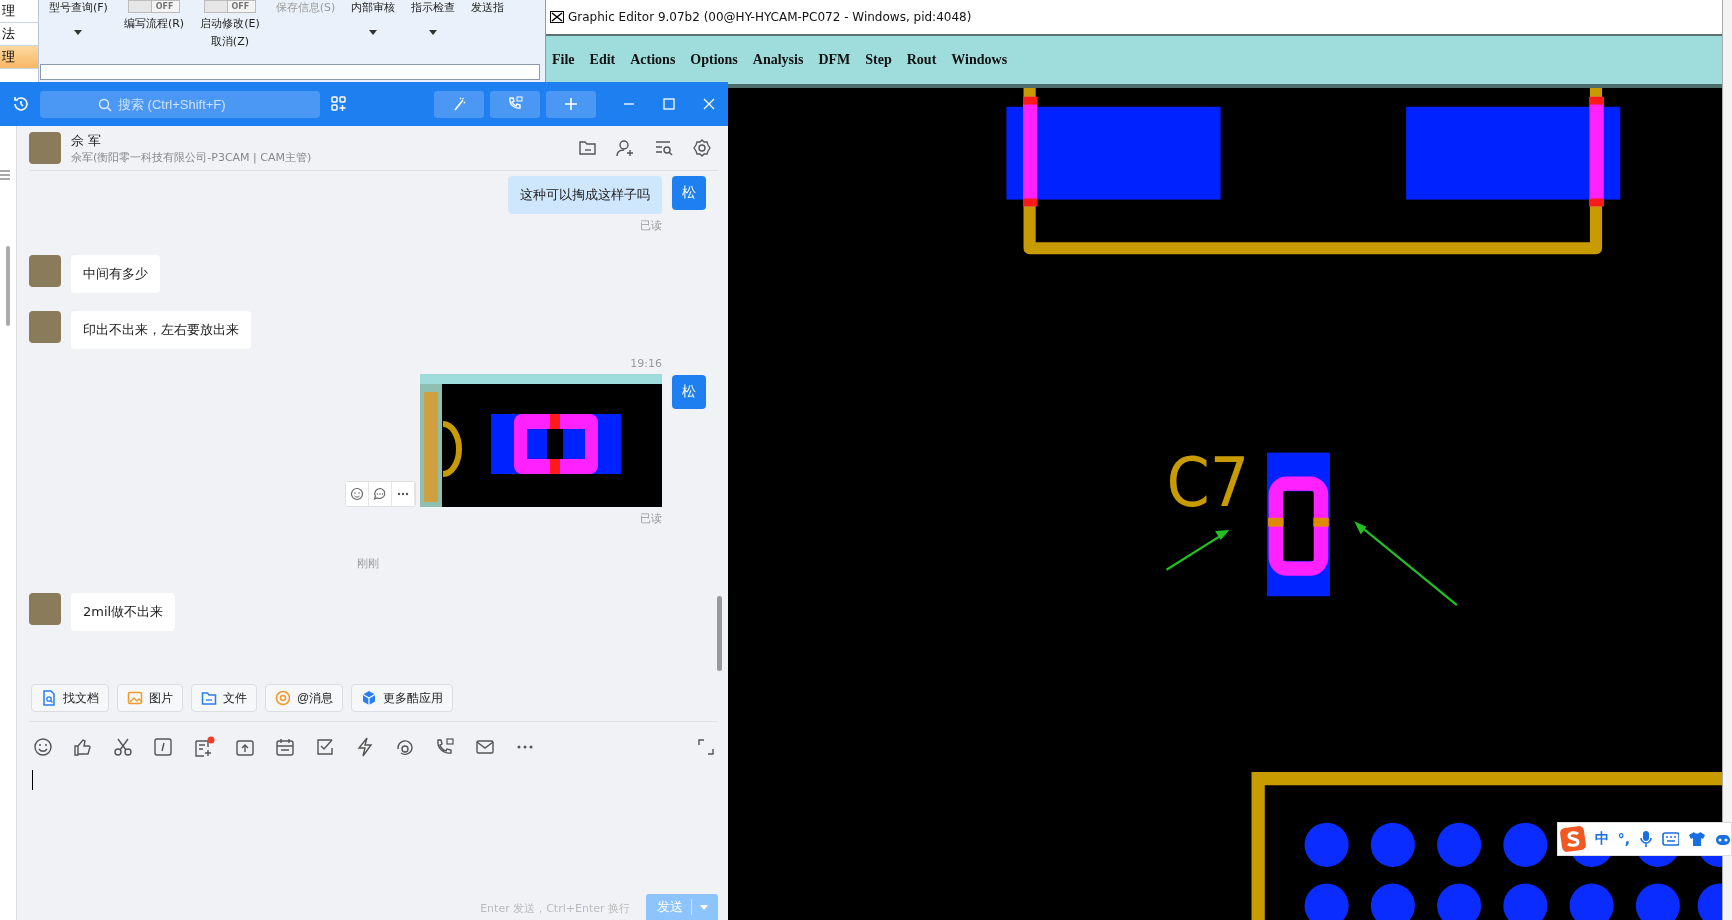 This screenshot has width=1732, height=920. What do you see at coordinates (70, 698) in the screenshot?
I see `quick-action-button: 找文档` at bounding box center [70, 698].